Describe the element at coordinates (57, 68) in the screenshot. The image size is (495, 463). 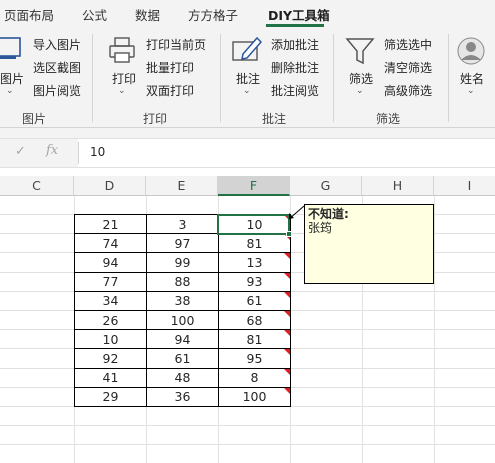
I see `selection-screenshot-button: 选区截图` at that location.